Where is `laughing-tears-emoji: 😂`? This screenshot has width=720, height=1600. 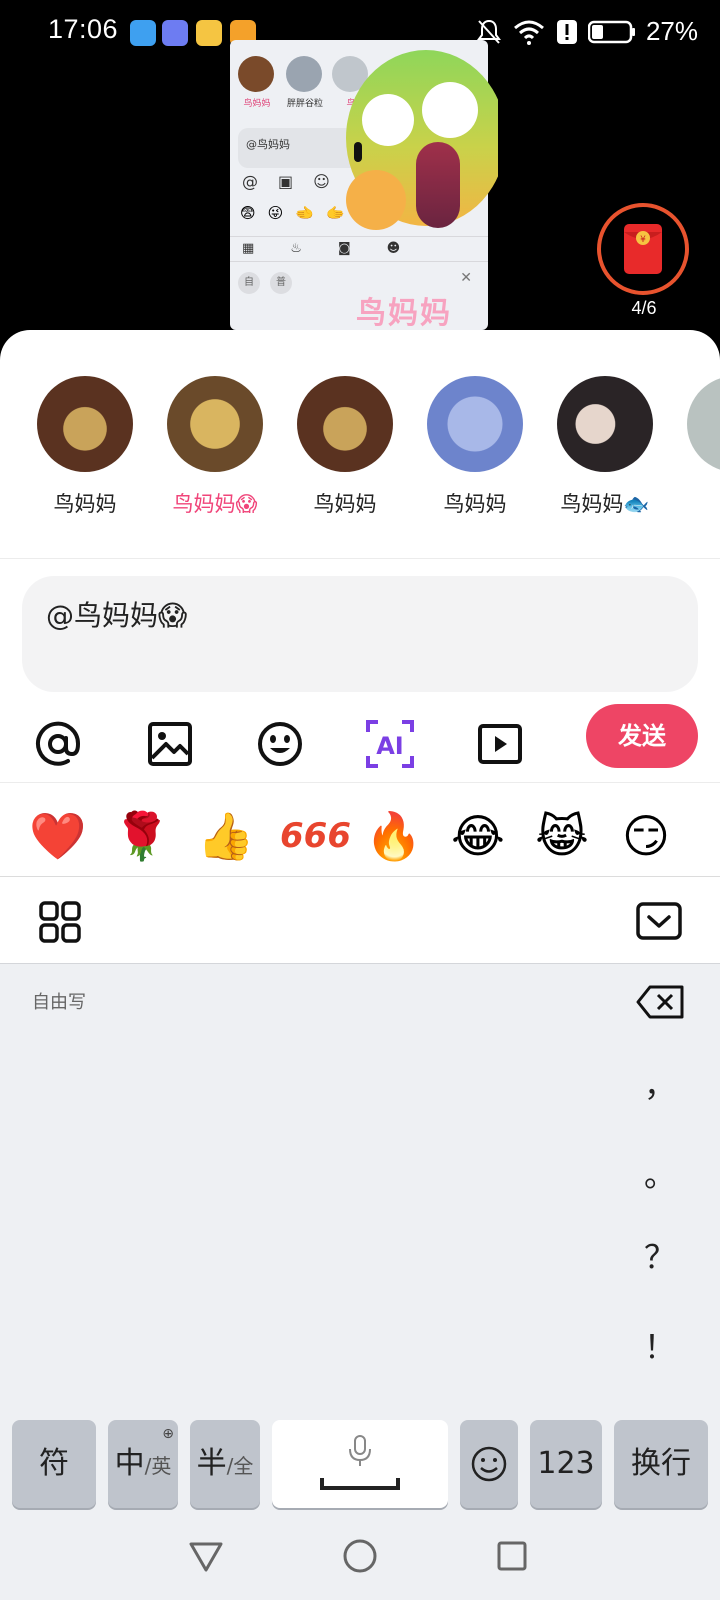
laughing-tears-emoji: 😂 is located at coordinates (478, 836).